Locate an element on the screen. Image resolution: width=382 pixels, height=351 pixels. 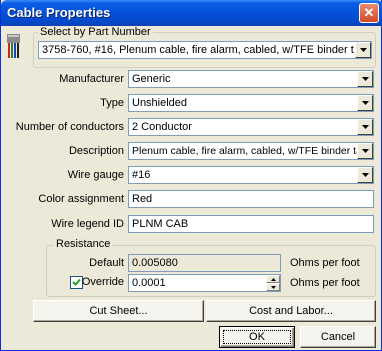
override-resistance-input: 0.0001 is located at coordinates (204, 283).